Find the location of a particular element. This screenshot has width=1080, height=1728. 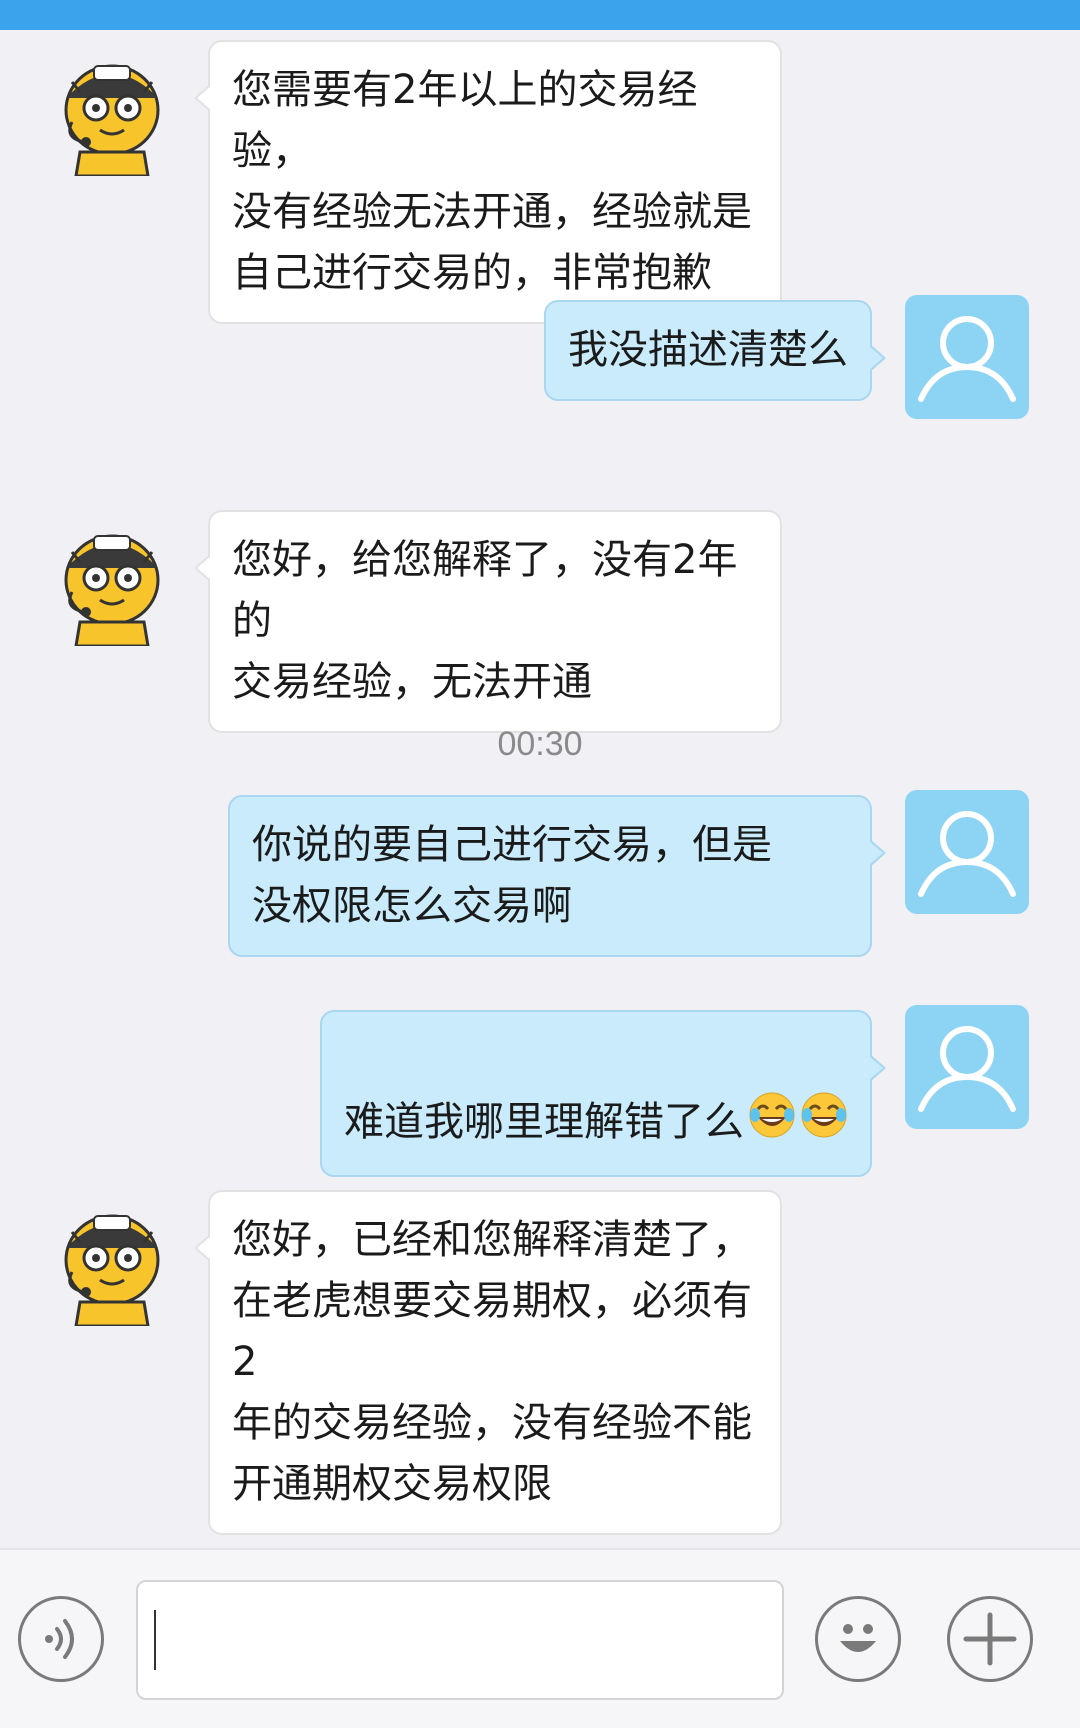

emoji-button is located at coordinates (858, 1639).